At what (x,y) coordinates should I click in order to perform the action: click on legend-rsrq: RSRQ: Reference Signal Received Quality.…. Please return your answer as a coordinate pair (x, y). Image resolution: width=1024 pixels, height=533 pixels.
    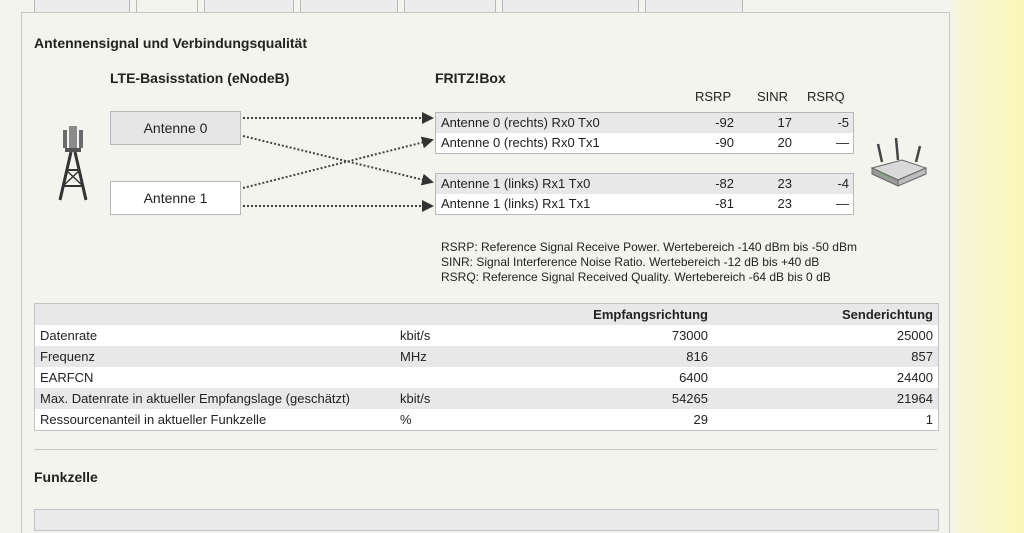
    Looking at the image, I should click on (636, 277).